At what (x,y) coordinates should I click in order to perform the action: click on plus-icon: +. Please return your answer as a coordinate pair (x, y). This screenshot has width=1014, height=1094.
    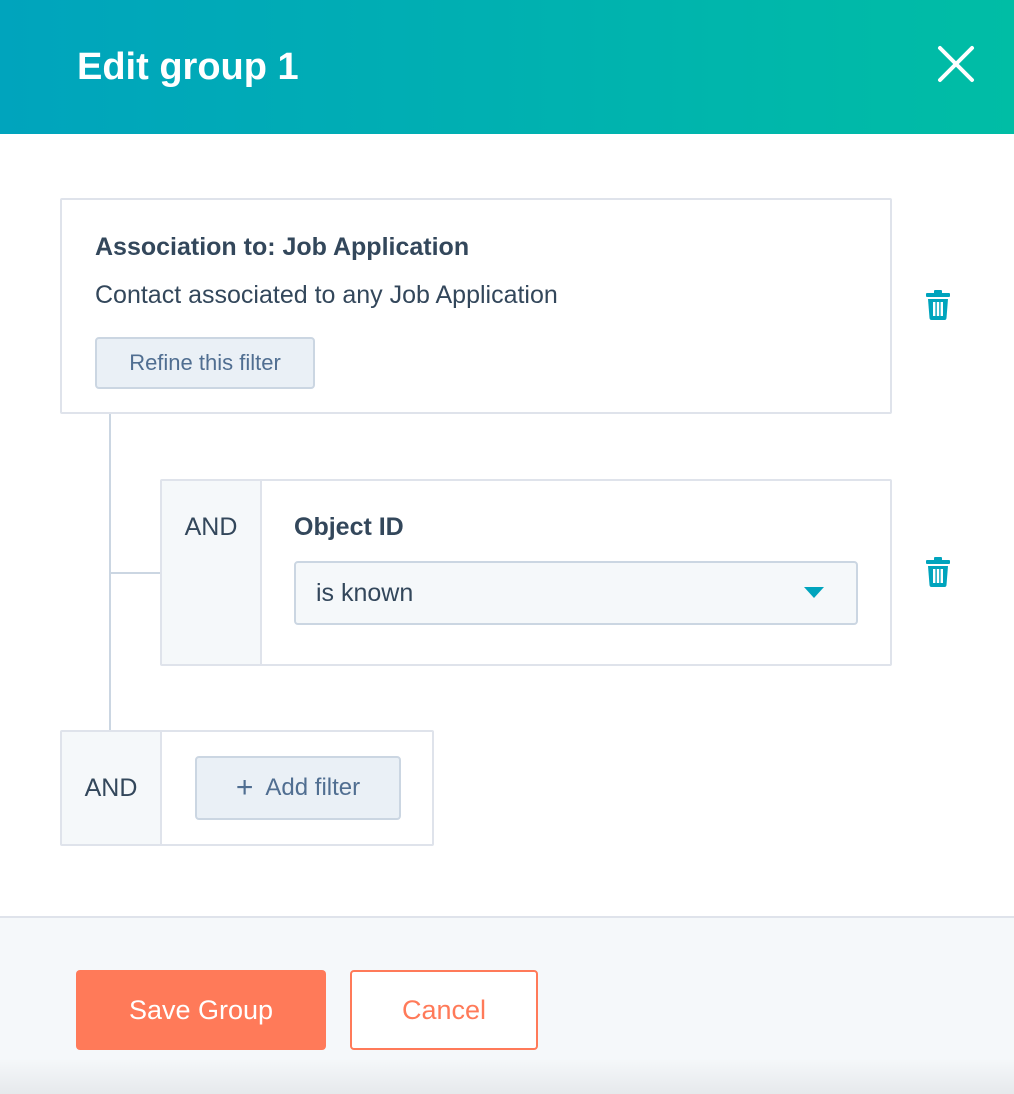
    Looking at the image, I should click on (244, 787).